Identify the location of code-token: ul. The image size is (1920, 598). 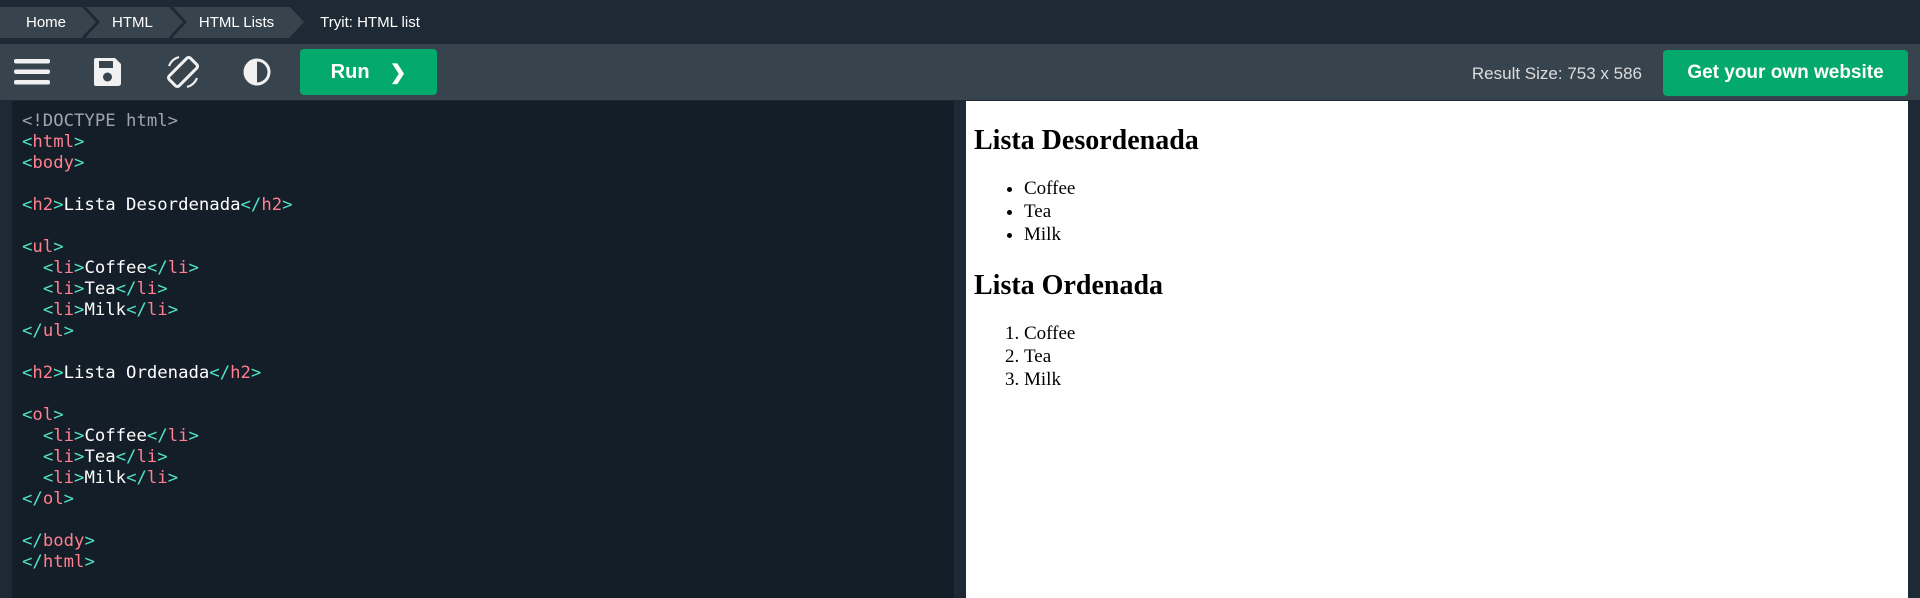
(43, 247).